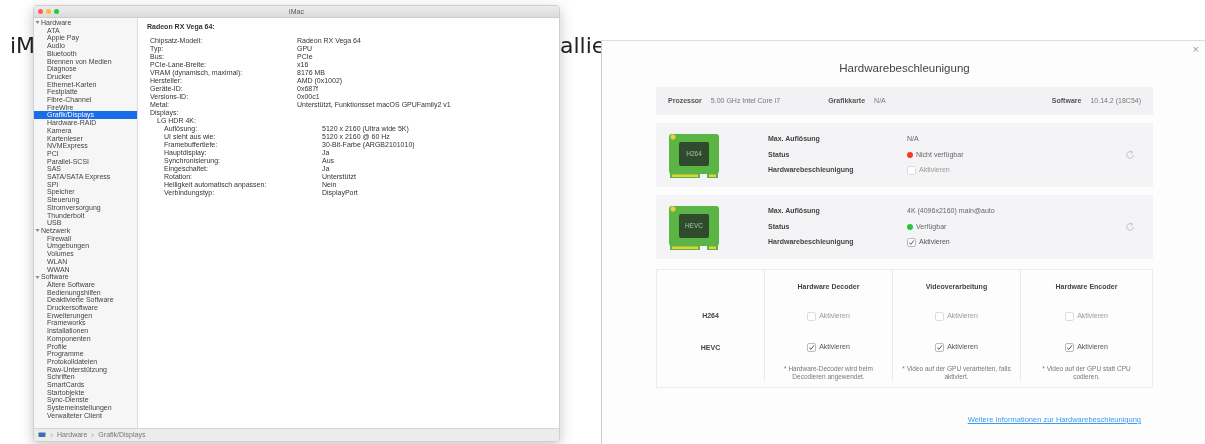  What do you see at coordinates (904, 68) in the screenshot?
I see `dialog-title: Hardwarebeschleunigung` at bounding box center [904, 68].